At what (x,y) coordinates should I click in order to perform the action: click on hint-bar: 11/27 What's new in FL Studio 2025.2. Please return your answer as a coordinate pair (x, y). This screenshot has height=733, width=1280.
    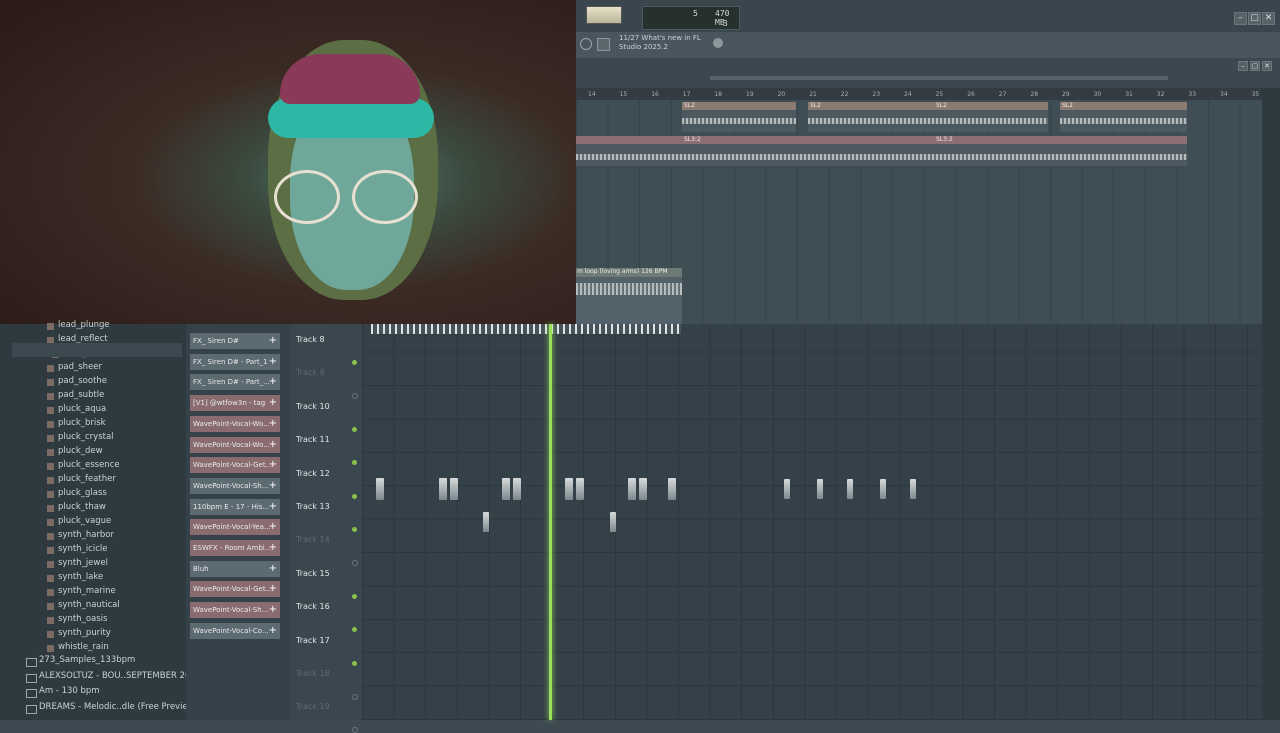
    Looking at the image, I should click on (667, 43).